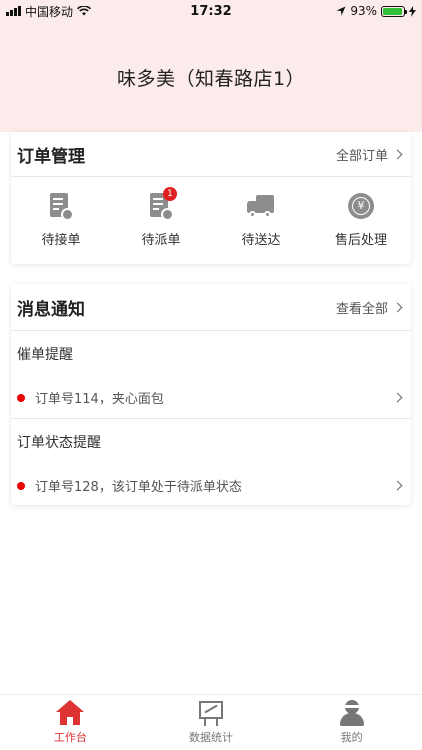  What do you see at coordinates (70, 713) in the screenshot?
I see `home-icon` at bounding box center [70, 713].